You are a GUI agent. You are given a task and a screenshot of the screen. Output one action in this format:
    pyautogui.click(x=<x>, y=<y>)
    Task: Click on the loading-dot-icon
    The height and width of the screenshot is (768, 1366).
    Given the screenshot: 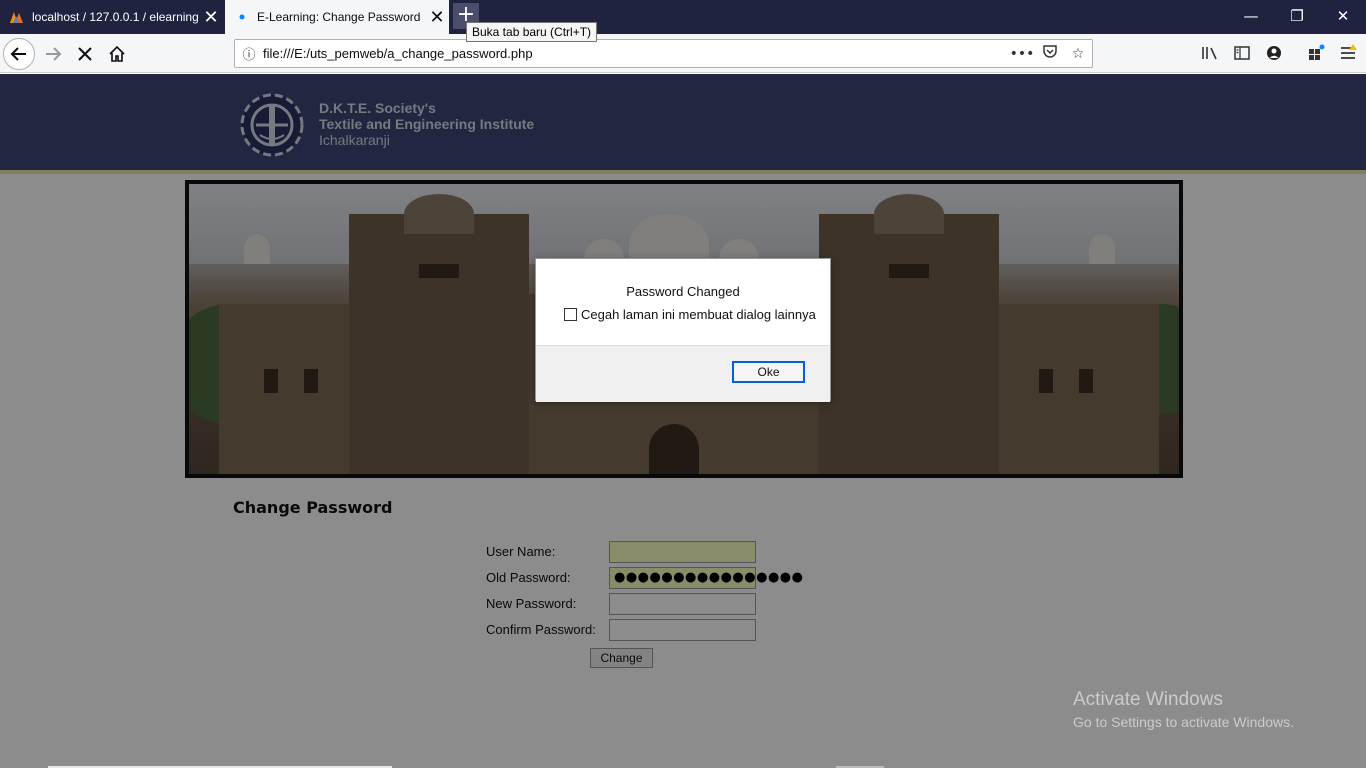 What is the action you would take?
    pyautogui.click(x=242, y=17)
    